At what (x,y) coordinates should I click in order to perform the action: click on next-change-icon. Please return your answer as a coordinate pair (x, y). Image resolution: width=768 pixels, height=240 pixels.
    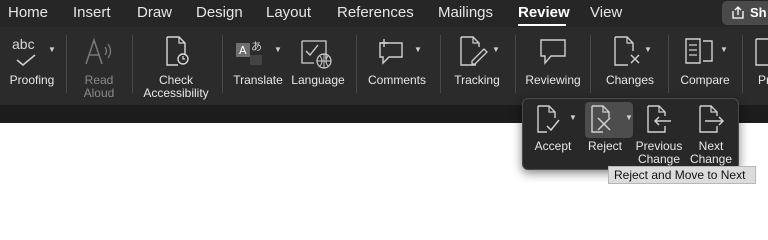
    Looking at the image, I should click on (712, 119).